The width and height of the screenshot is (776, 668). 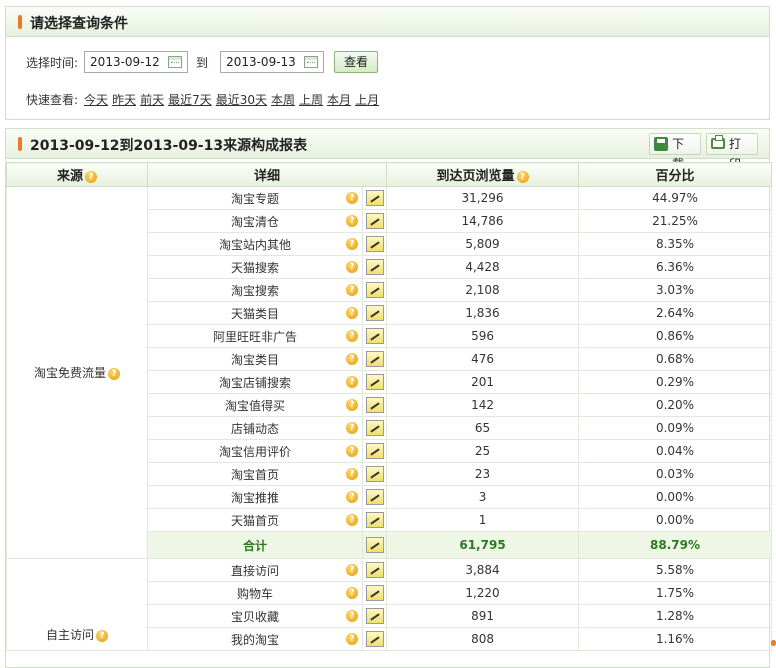 I want to click on quick-link-today: 今天, so click(x=96, y=99).